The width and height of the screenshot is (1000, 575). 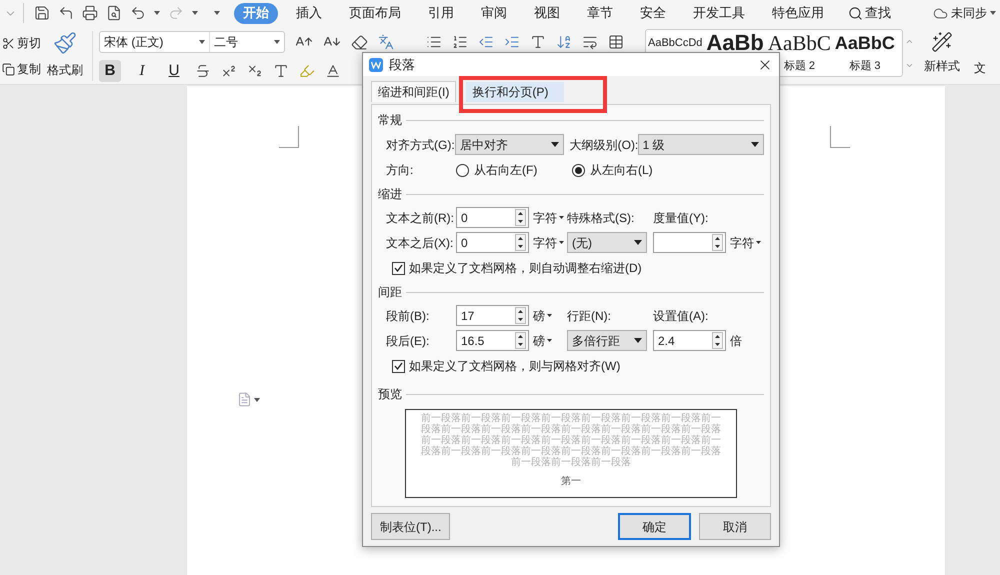 I want to click on dropdown: 多倍行距, so click(x=607, y=340).